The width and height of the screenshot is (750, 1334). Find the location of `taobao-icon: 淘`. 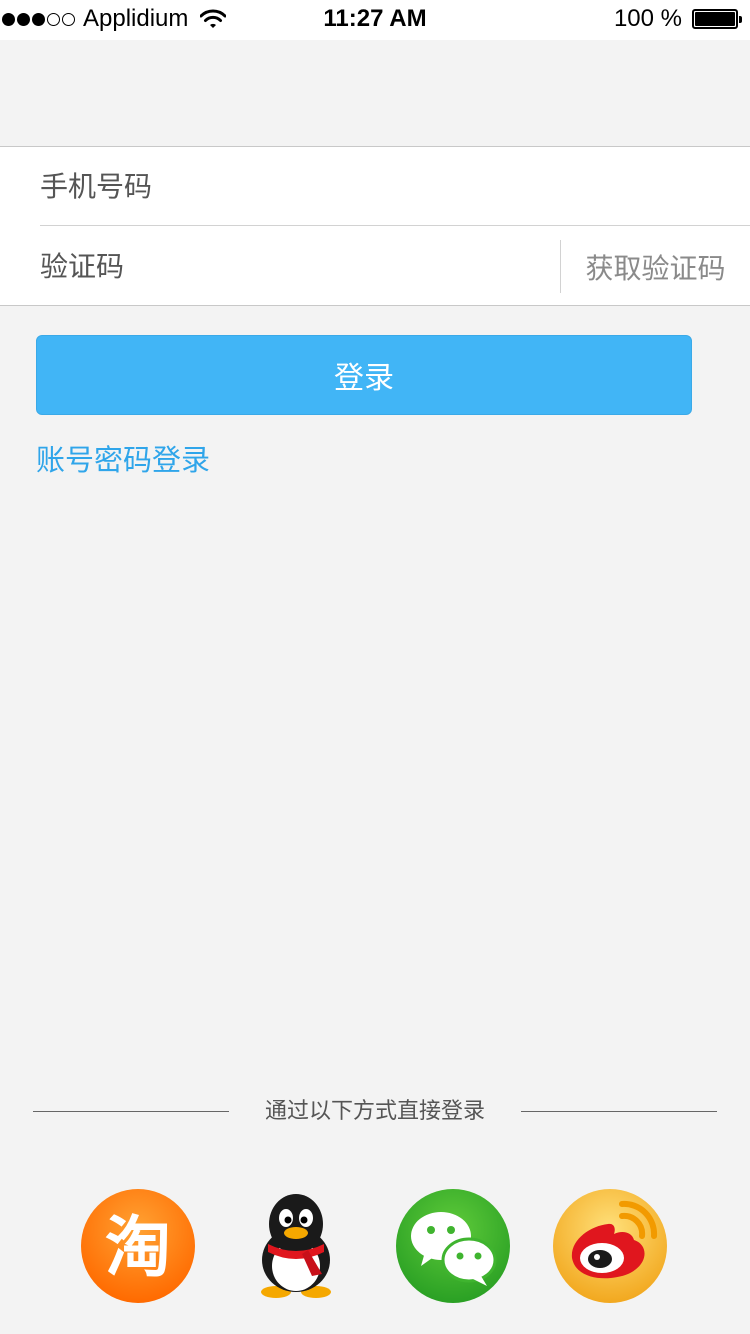

taobao-icon: 淘 is located at coordinates (138, 1246).